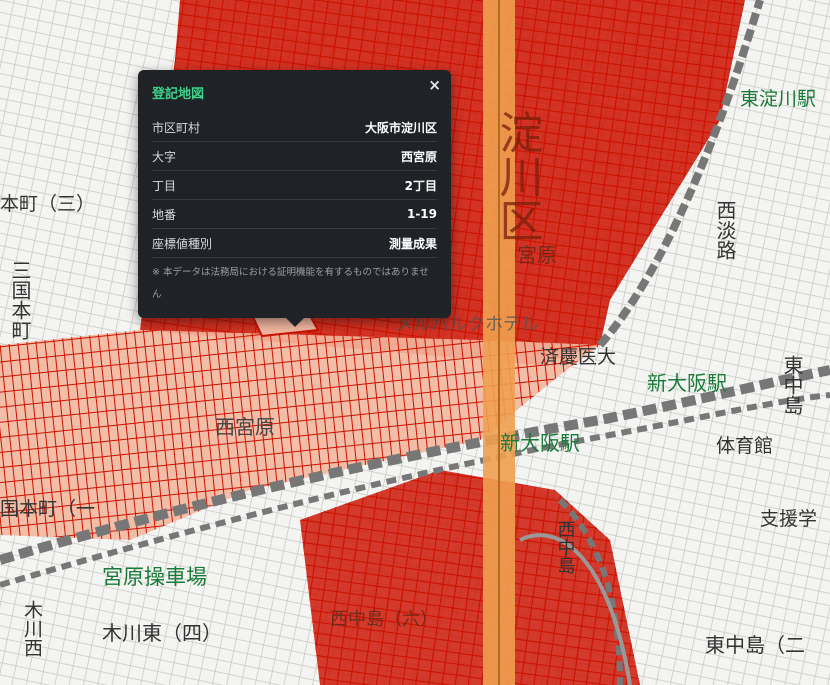 The image size is (830, 685). I want to click on label-sangoku-honmachi: 三国本町, so click(20, 300).